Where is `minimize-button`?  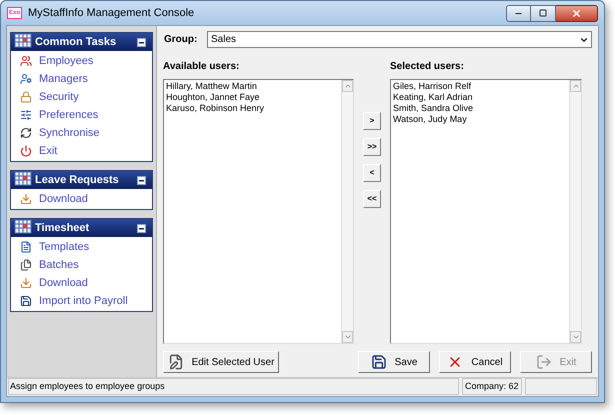 minimize-button is located at coordinates (518, 13).